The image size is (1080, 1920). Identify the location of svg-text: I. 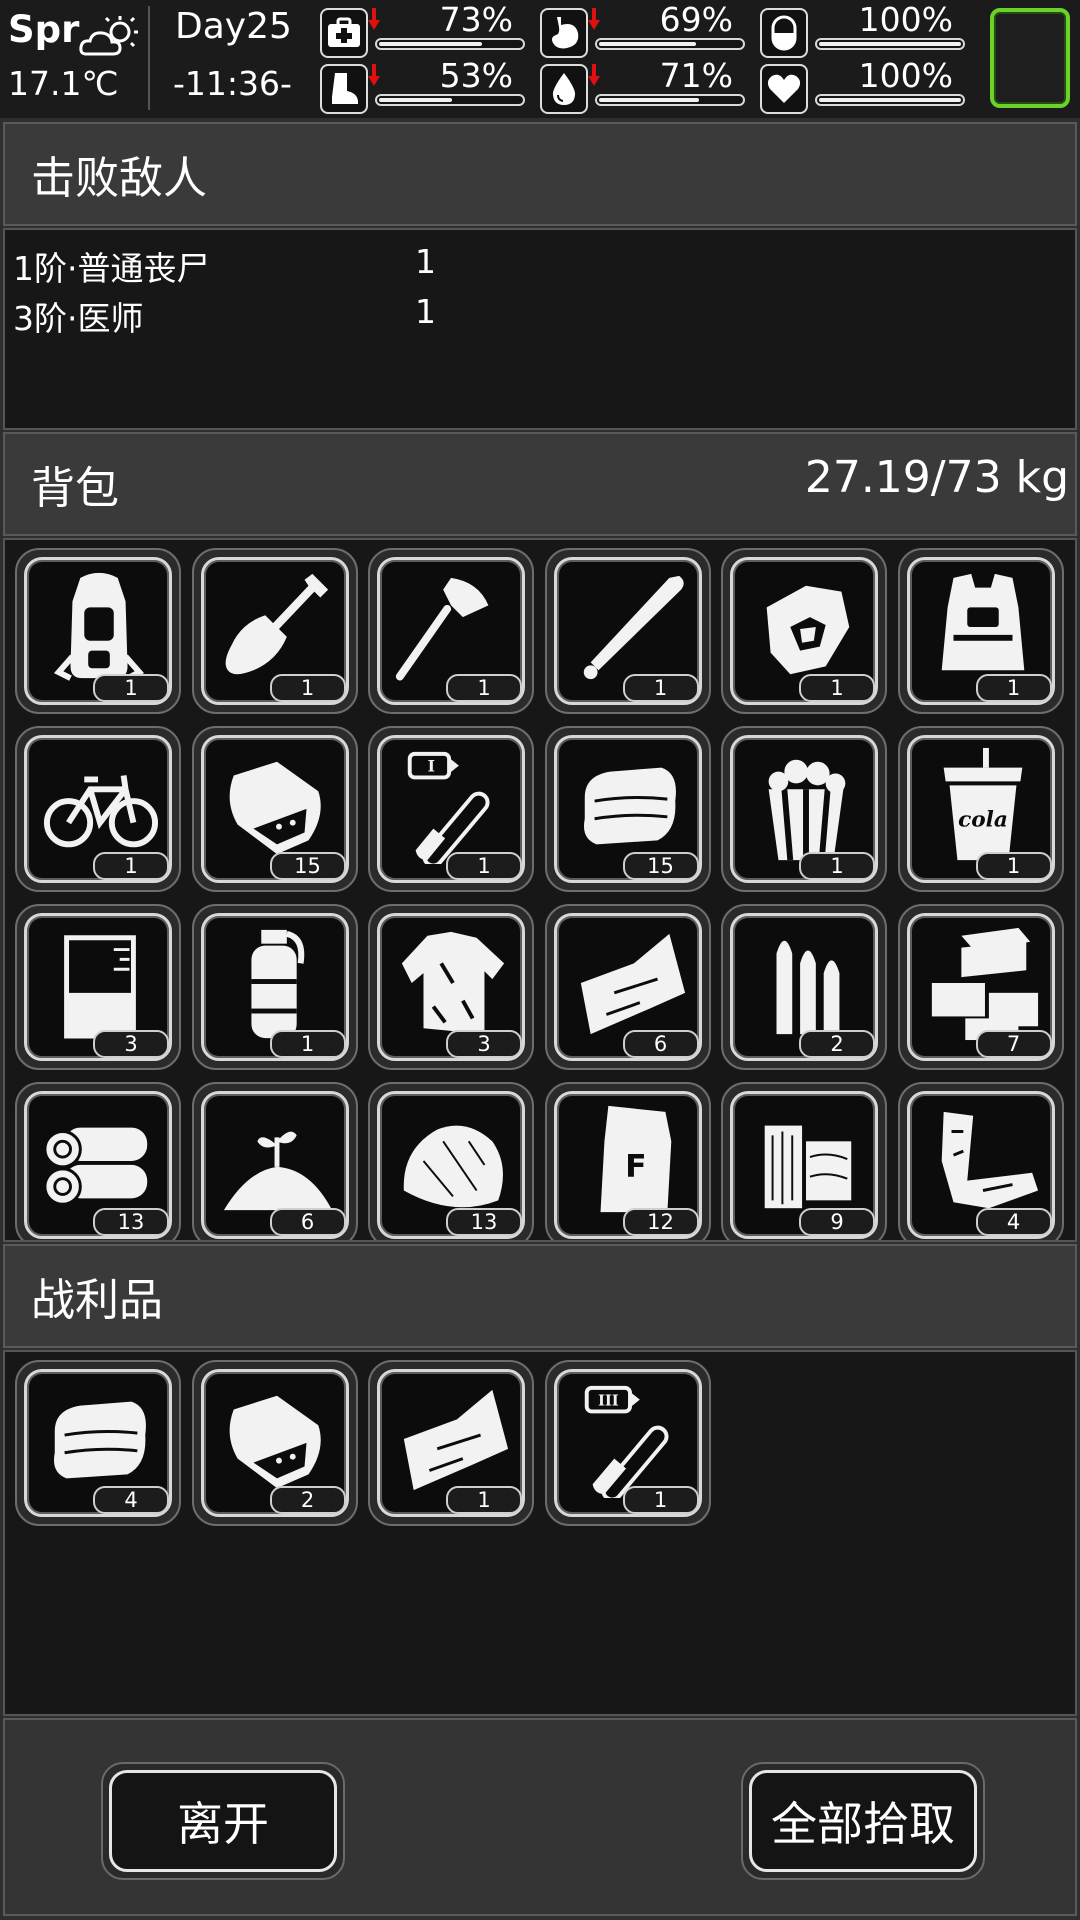
(431, 766).